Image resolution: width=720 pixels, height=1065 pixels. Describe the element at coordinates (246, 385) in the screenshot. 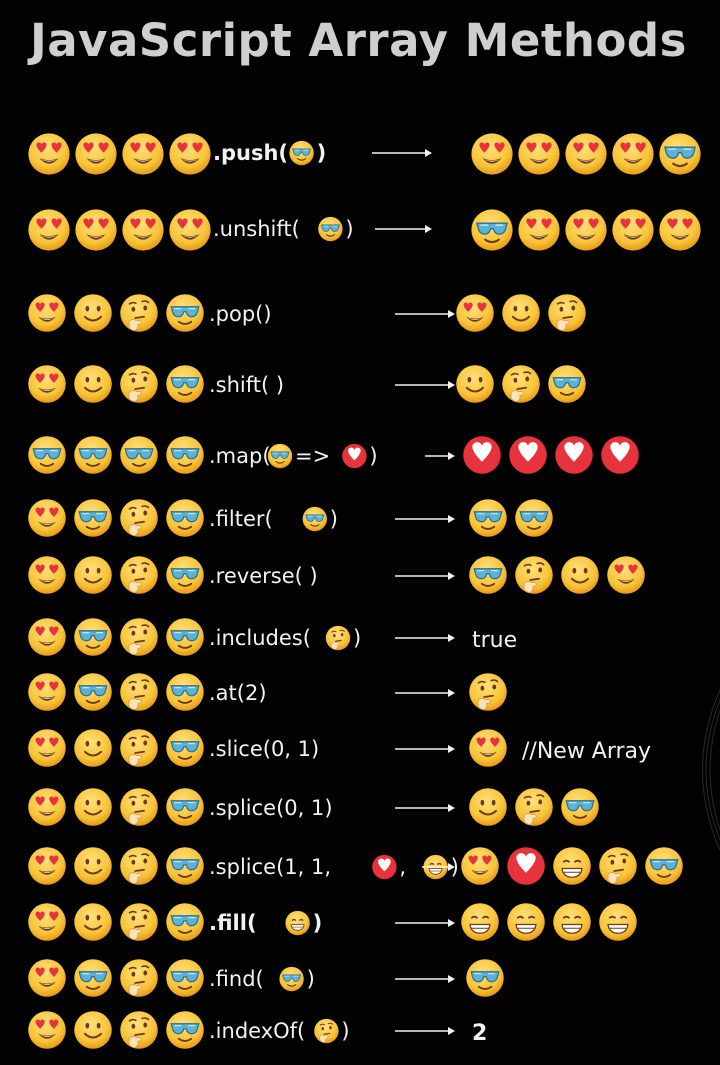

I see `method-text: .shift( )` at that location.